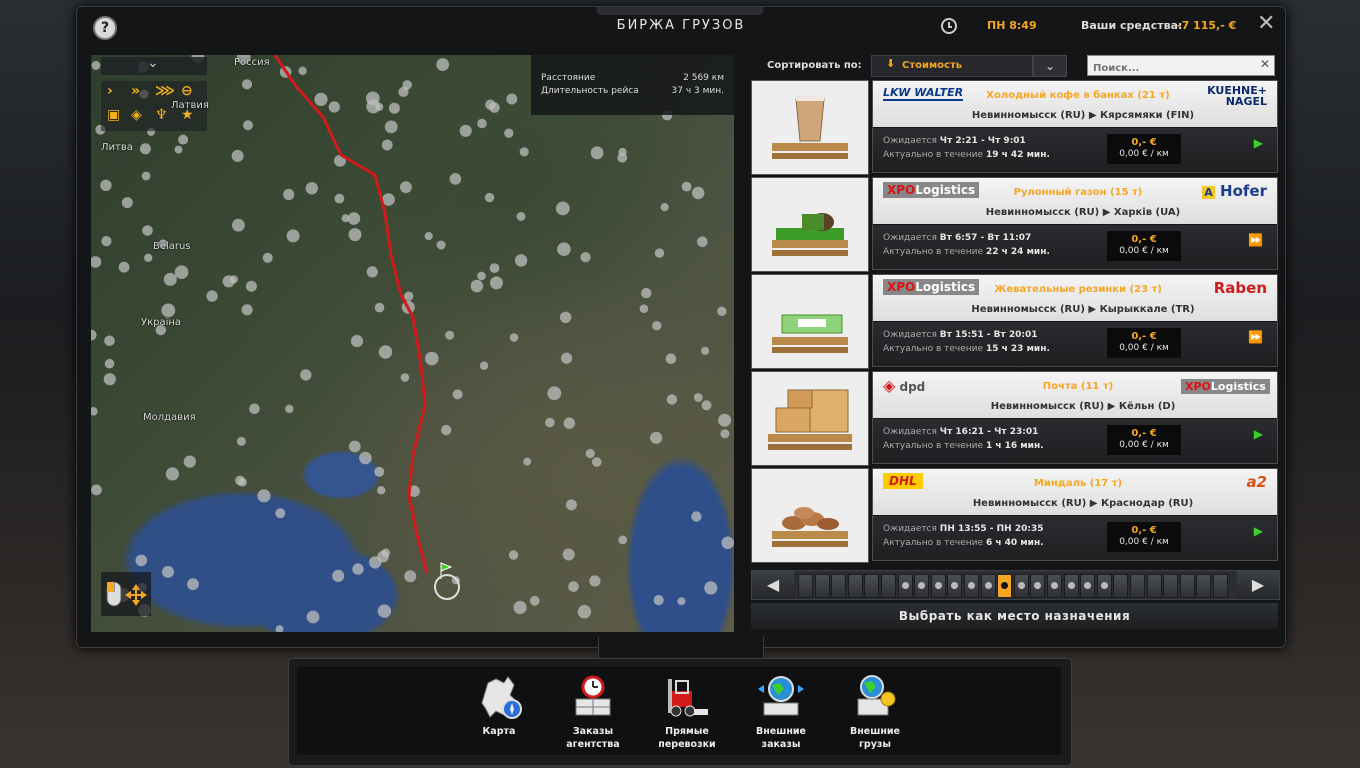 The height and width of the screenshot is (768, 1360). I want to click on triple-chevron-icon: ⋙, so click(165, 91).